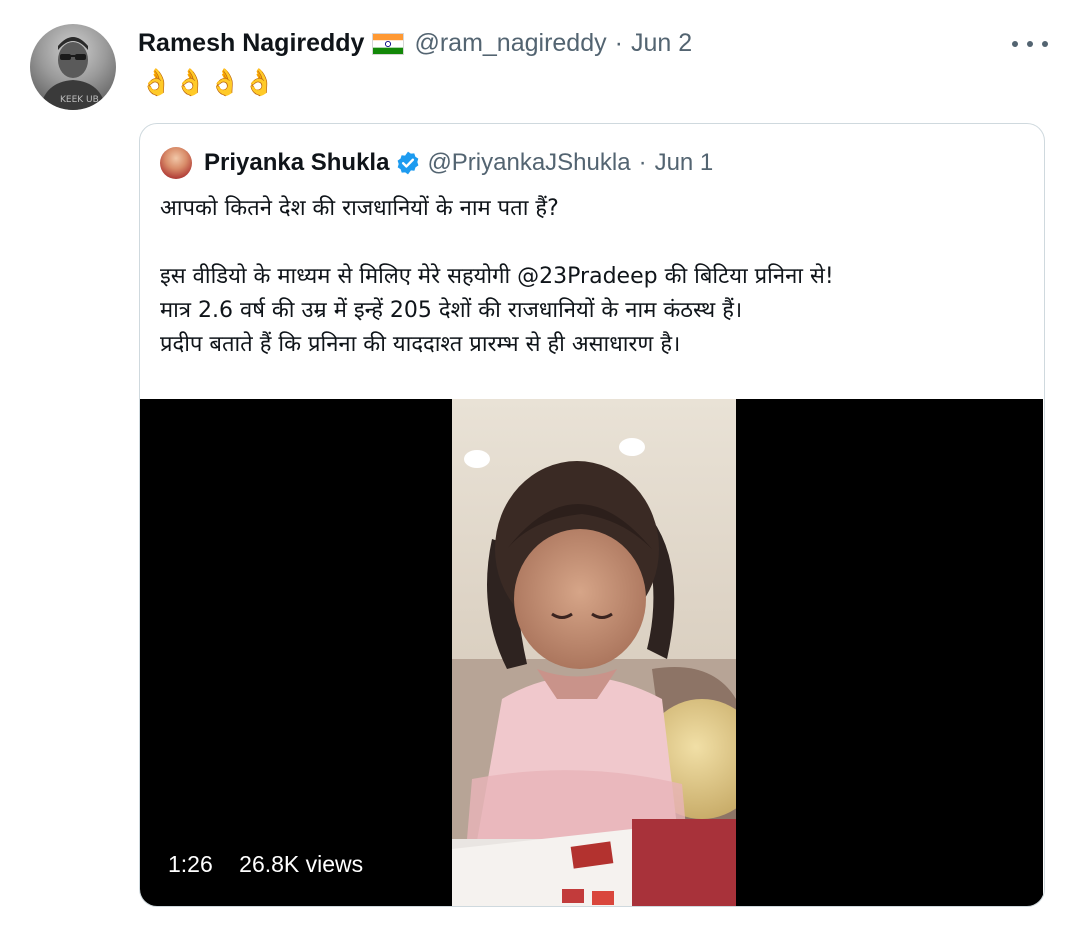 Image resolution: width=1076 pixels, height=928 pixels. I want to click on quoted-tweet-header: Priyanka Shukla @PriyankaJShukla · Jun 1, so click(436, 163).